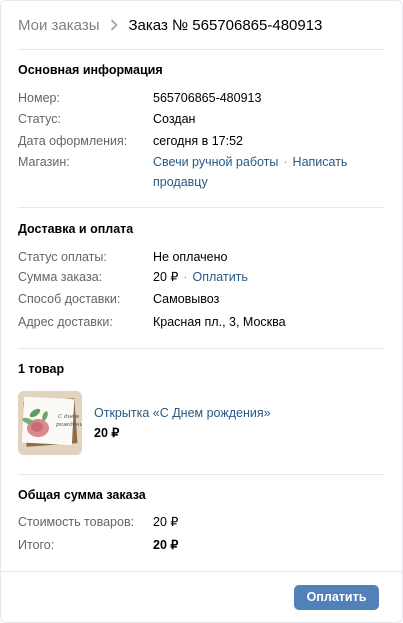  What do you see at coordinates (76, 229) in the screenshot?
I see `section-title-delivery: Доставка и оплата` at bounding box center [76, 229].